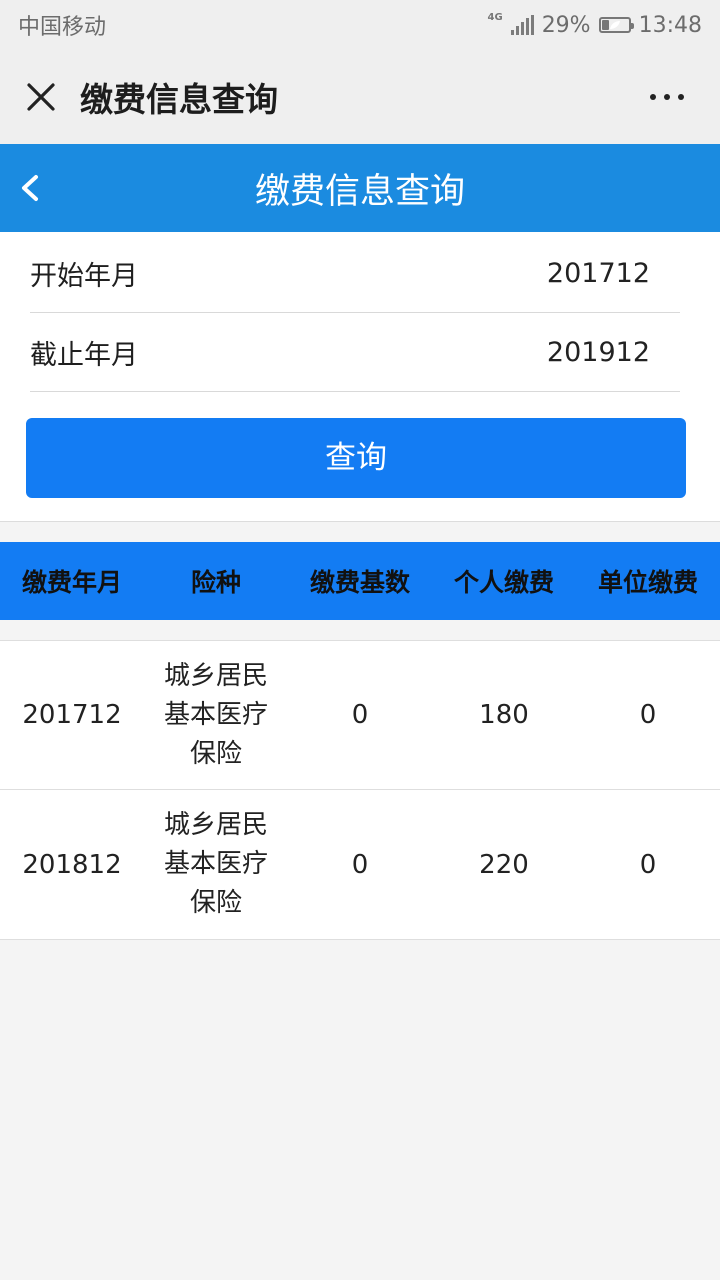 This screenshot has height=1280, width=720. Describe the element at coordinates (215, 582) in the screenshot. I see `column-header-insurance: 险种` at that location.